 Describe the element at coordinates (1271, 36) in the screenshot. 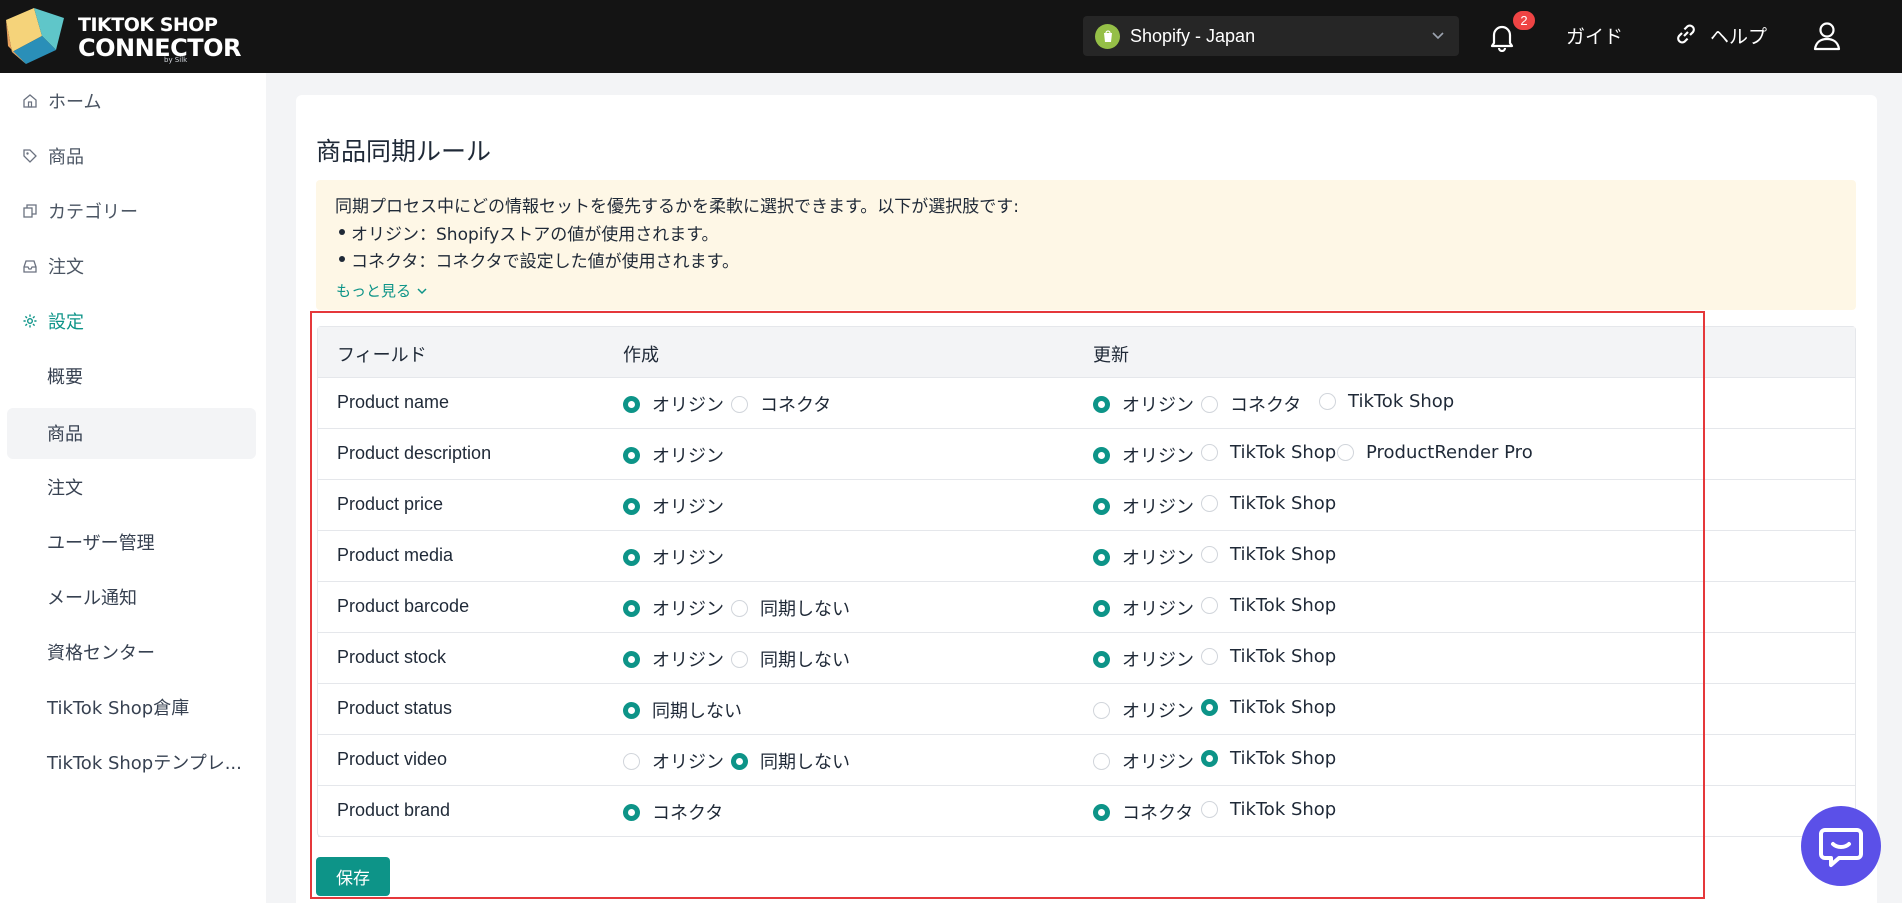

I see `store-select: Shopify - Japan` at that location.